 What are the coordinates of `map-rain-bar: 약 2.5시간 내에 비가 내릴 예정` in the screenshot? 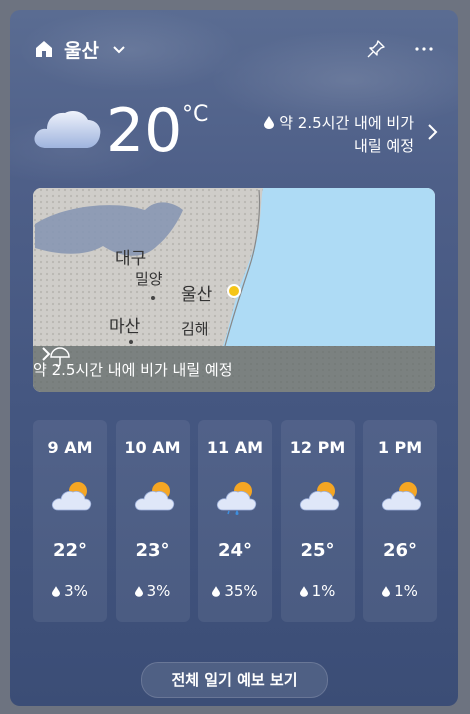 It's located at (234, 369).